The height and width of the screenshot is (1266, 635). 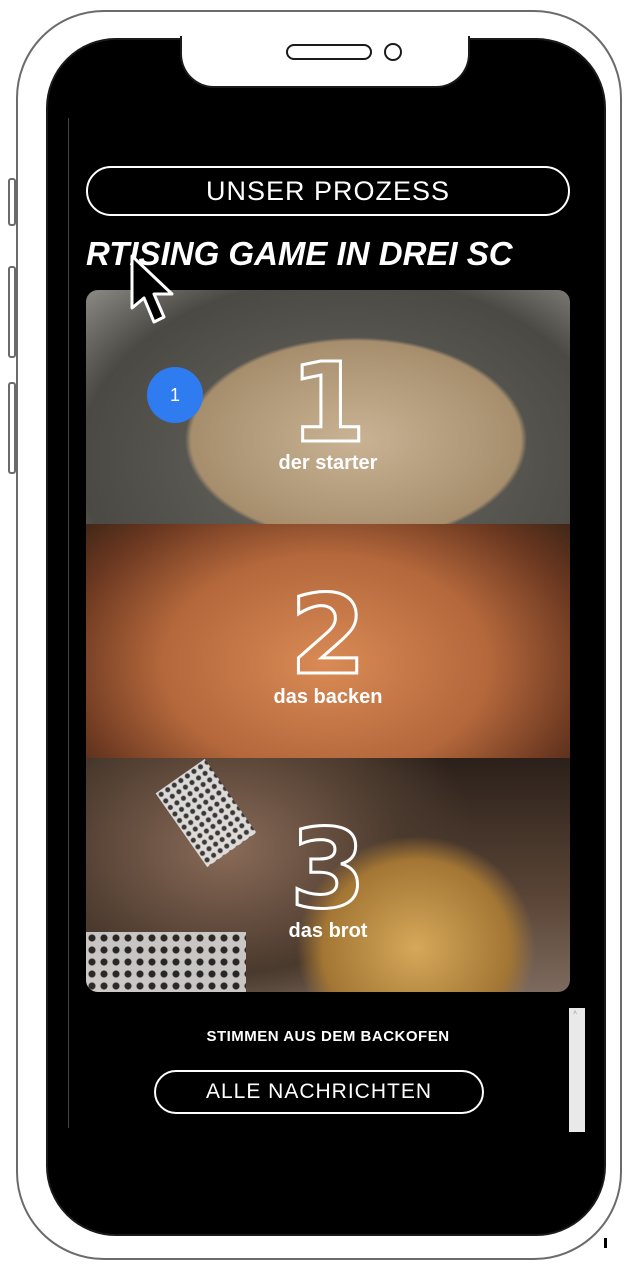 I want to click on step-label-1: der starter, so click(x=328, y=463).